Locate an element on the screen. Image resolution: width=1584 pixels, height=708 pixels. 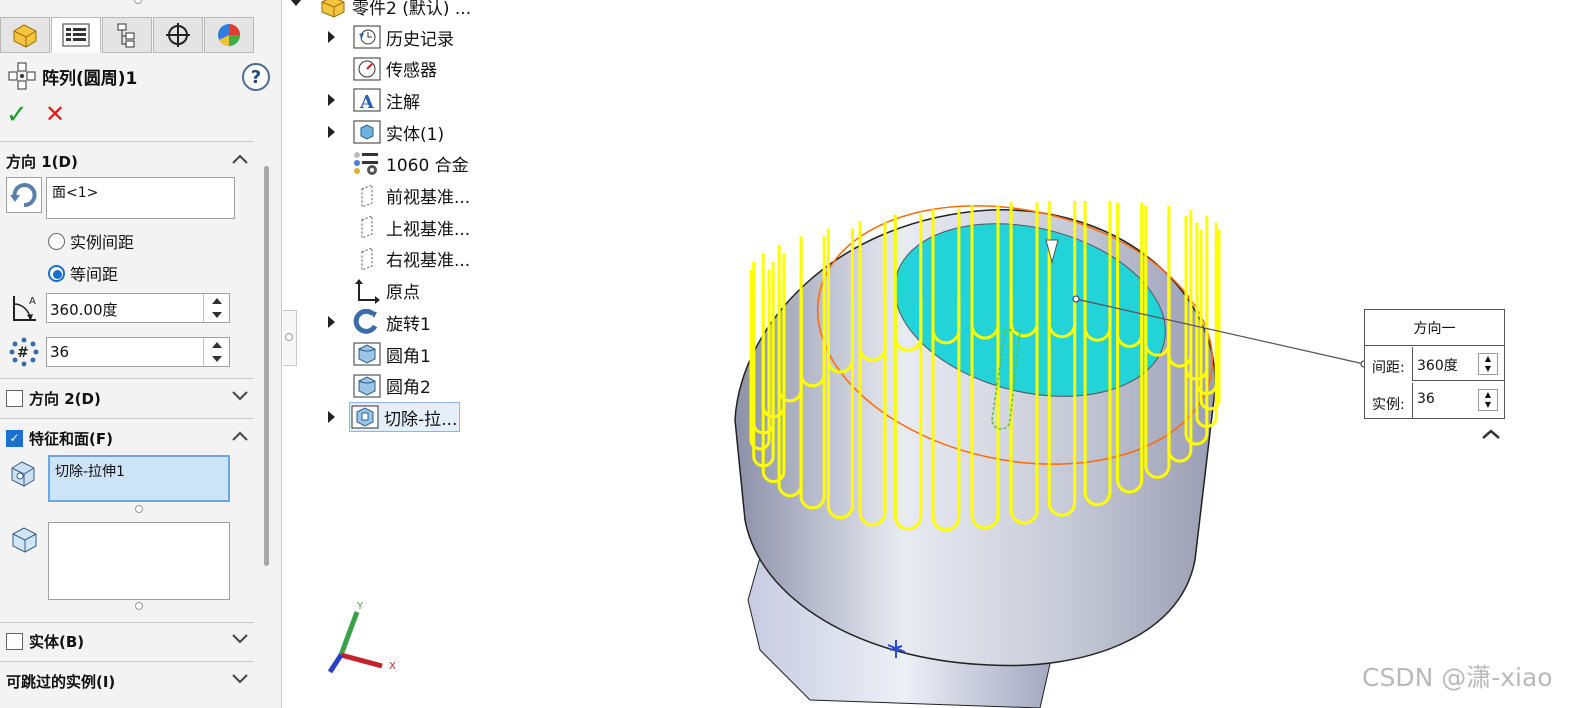
splitter-handle is located at coordinates (289, 337).